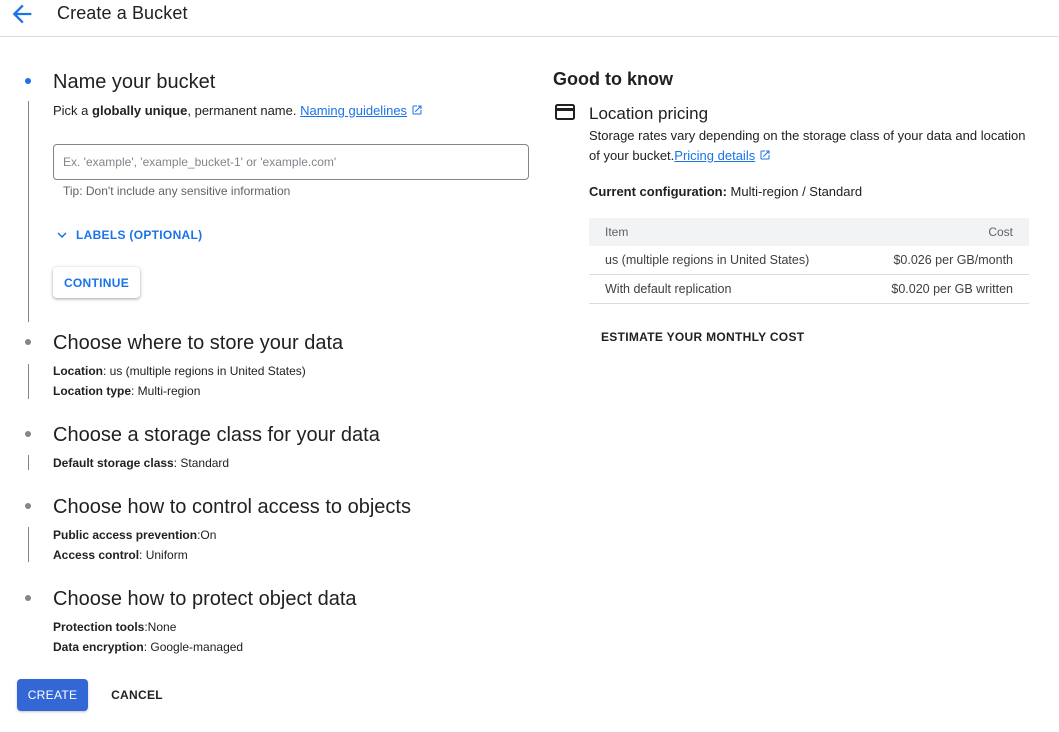  What do you see at coordinates (96, 282) in the screenshot?
I see `continue-button: CONTINUE` at bounding box center [96, 282].